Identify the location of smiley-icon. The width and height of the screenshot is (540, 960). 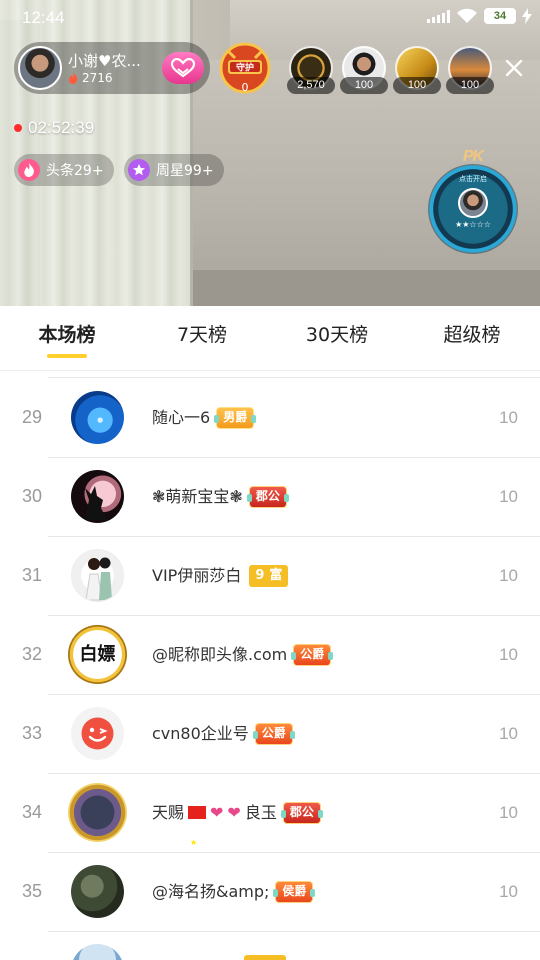
(97, 733).